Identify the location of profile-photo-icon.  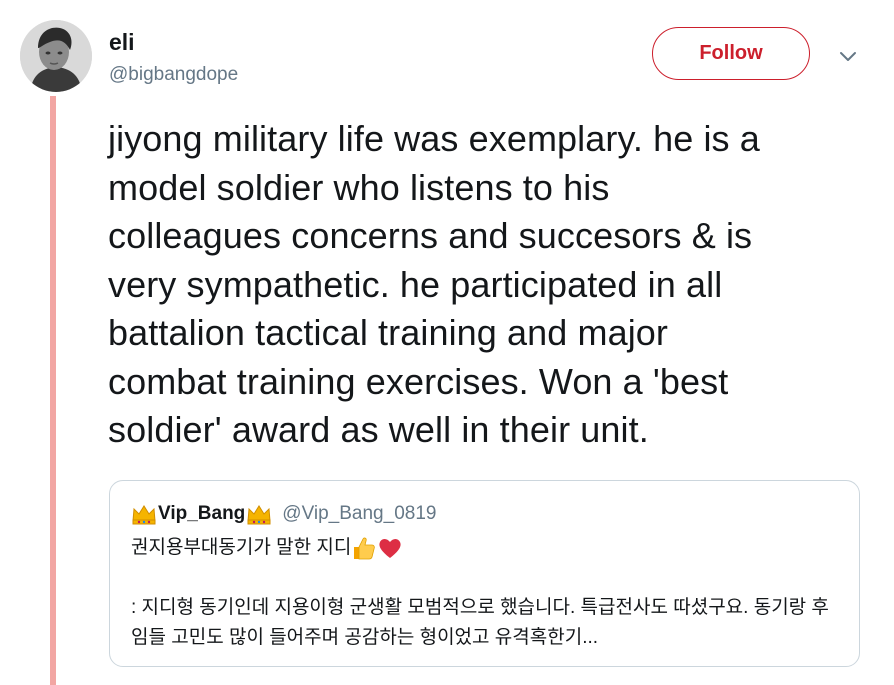
(56, 56).